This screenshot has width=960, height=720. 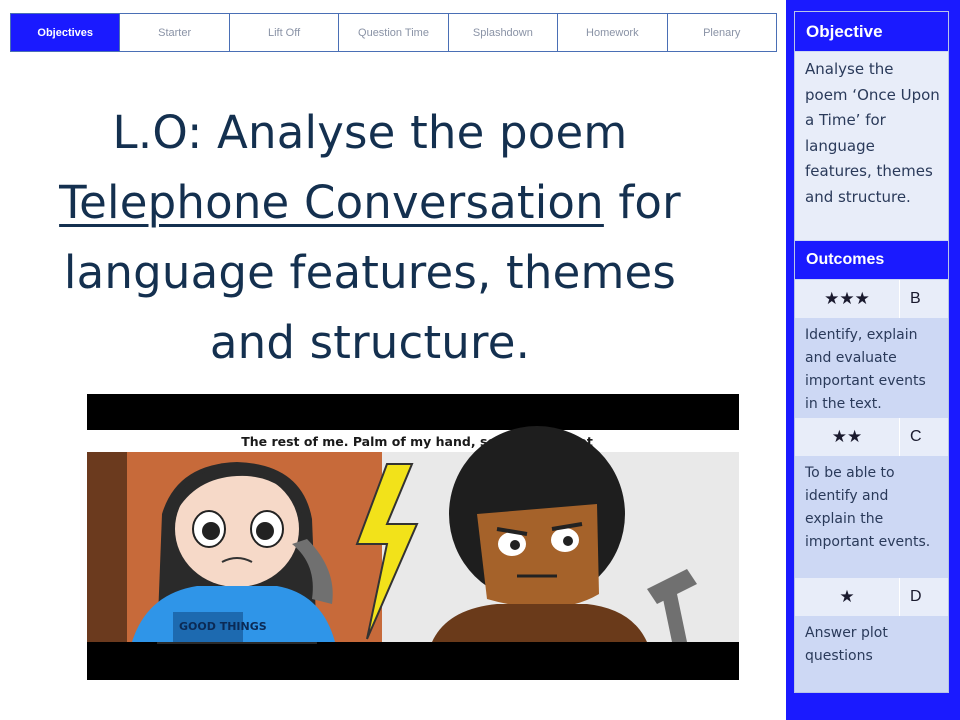 I want to click on tab-objectives: Objectives, so click(x=66, y=32).